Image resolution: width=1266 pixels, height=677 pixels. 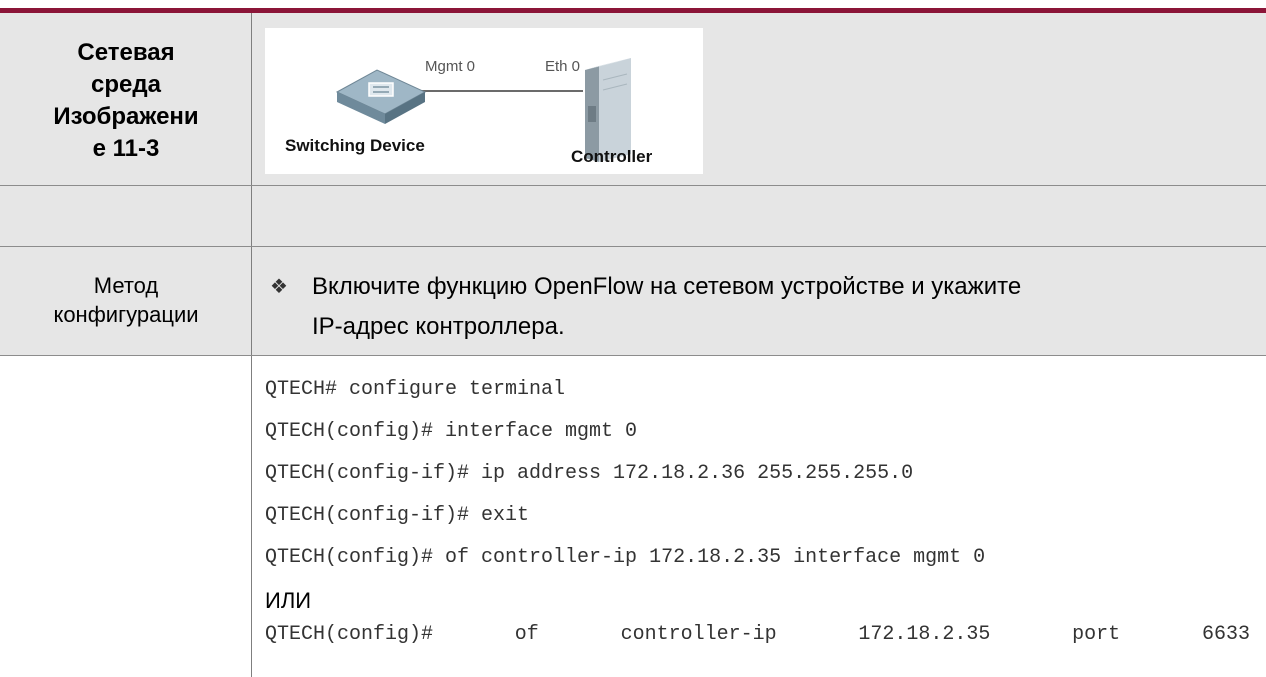 What do you see at coordinates (397, 515) in the screenshot?
I see `code-line: QTECH(config-if)# exit` at bounding box center [397, 515].